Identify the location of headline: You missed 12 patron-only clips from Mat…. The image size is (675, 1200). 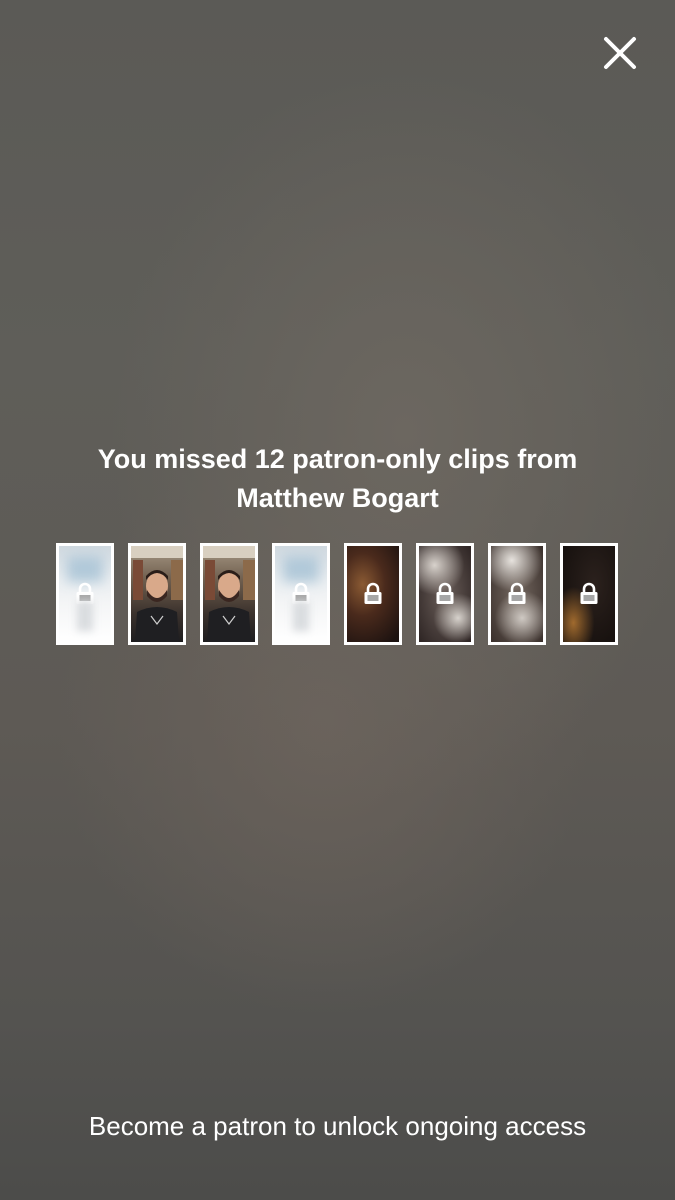
(337, 478).